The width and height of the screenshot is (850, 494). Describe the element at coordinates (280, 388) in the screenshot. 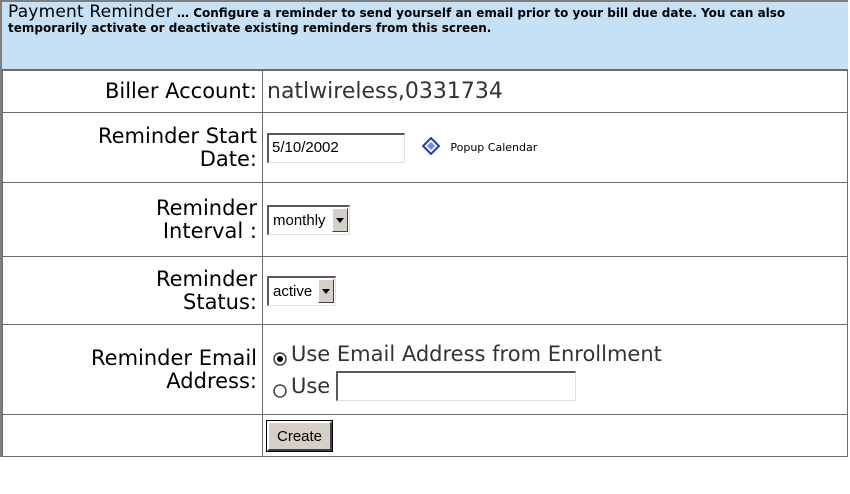

I see `radio-custom` at that location.